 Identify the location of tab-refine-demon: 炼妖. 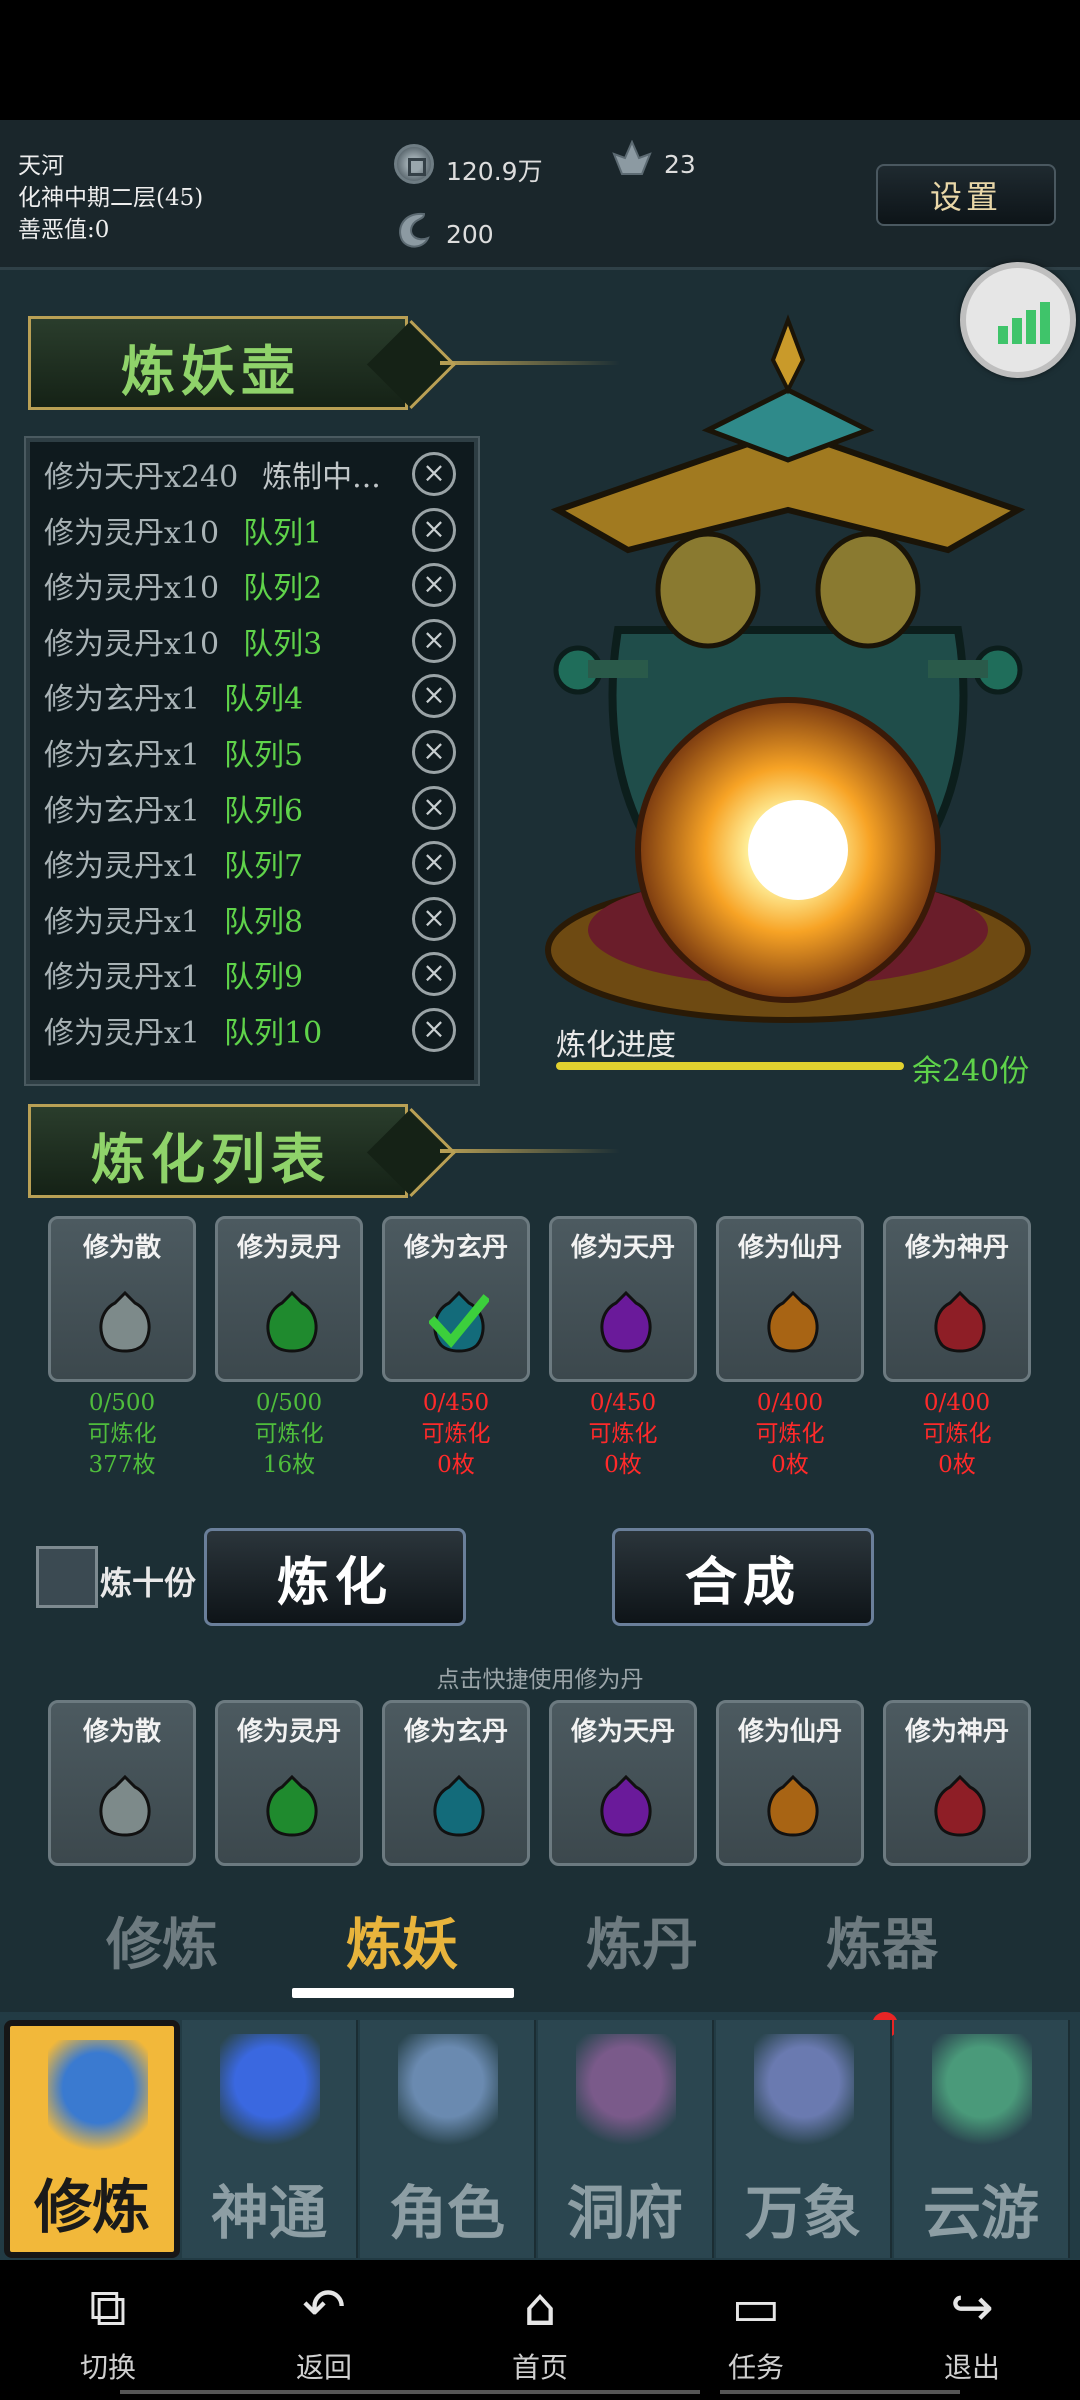
(402, 1940).